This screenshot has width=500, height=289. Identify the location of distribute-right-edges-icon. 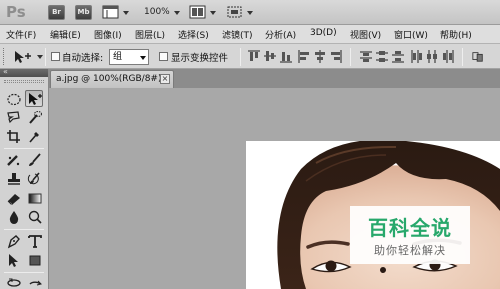
(448, 56).